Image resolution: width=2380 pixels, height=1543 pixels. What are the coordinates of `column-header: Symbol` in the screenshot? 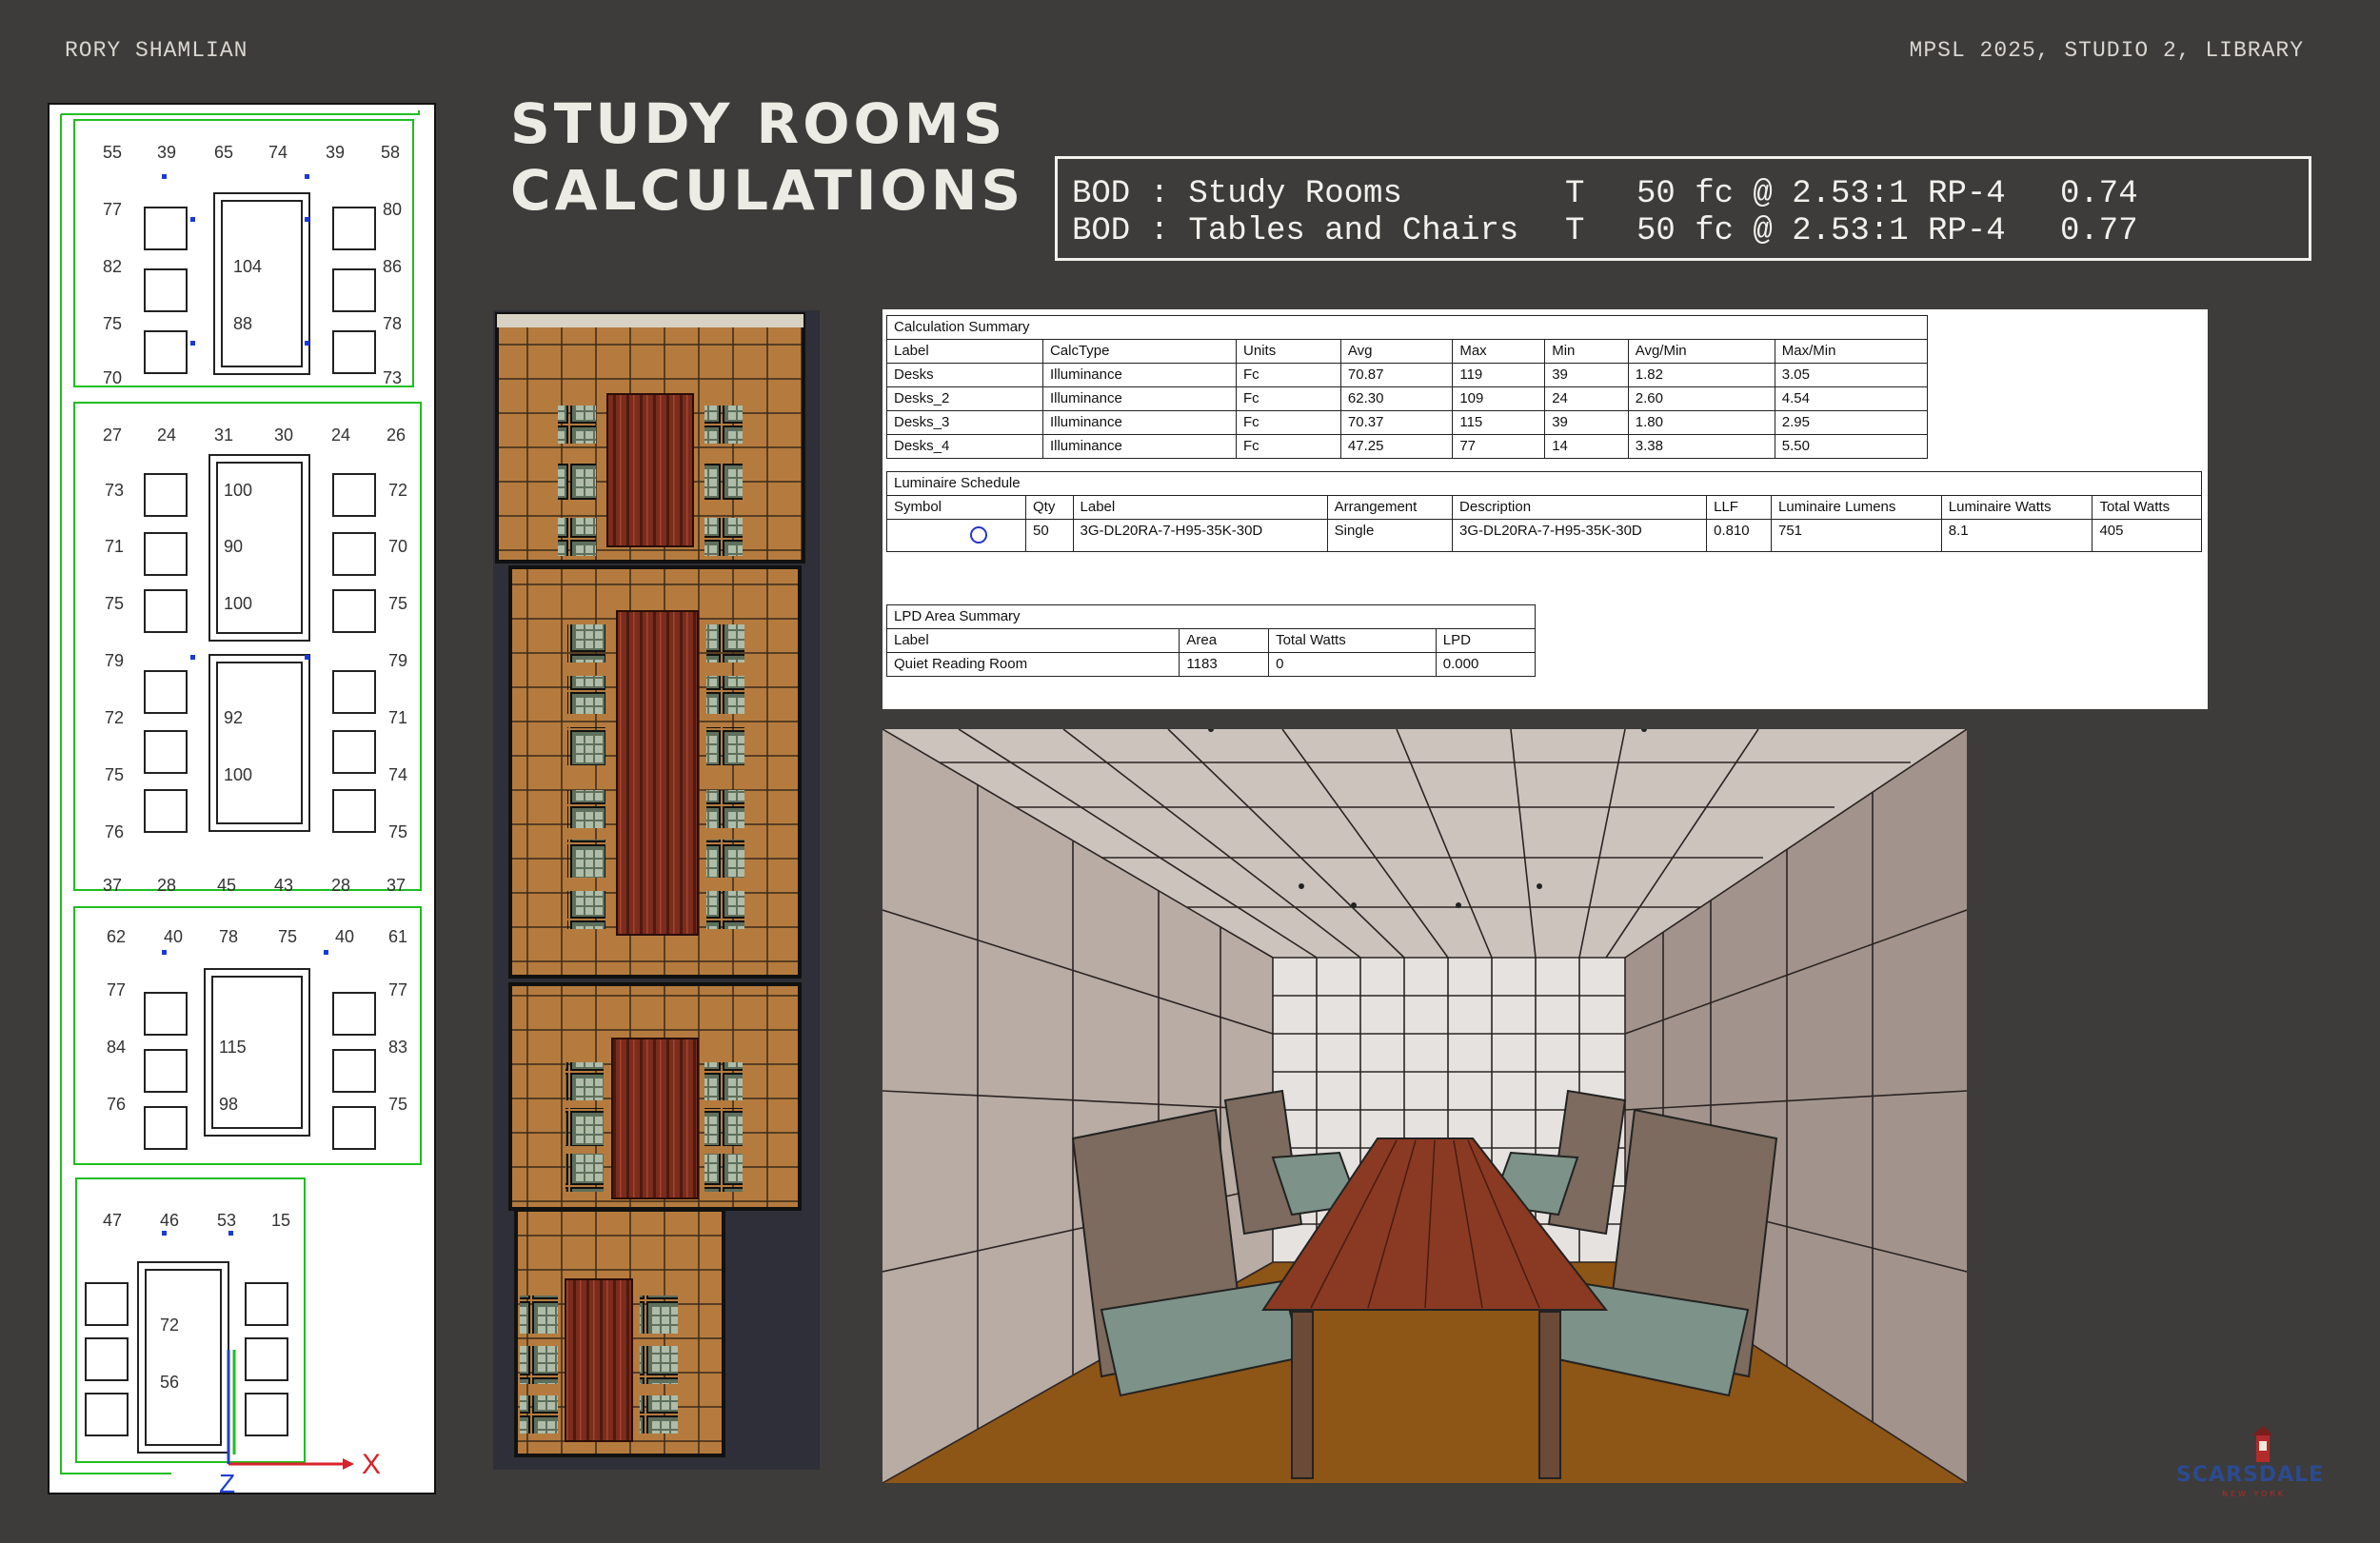 It's located at (956, 508).